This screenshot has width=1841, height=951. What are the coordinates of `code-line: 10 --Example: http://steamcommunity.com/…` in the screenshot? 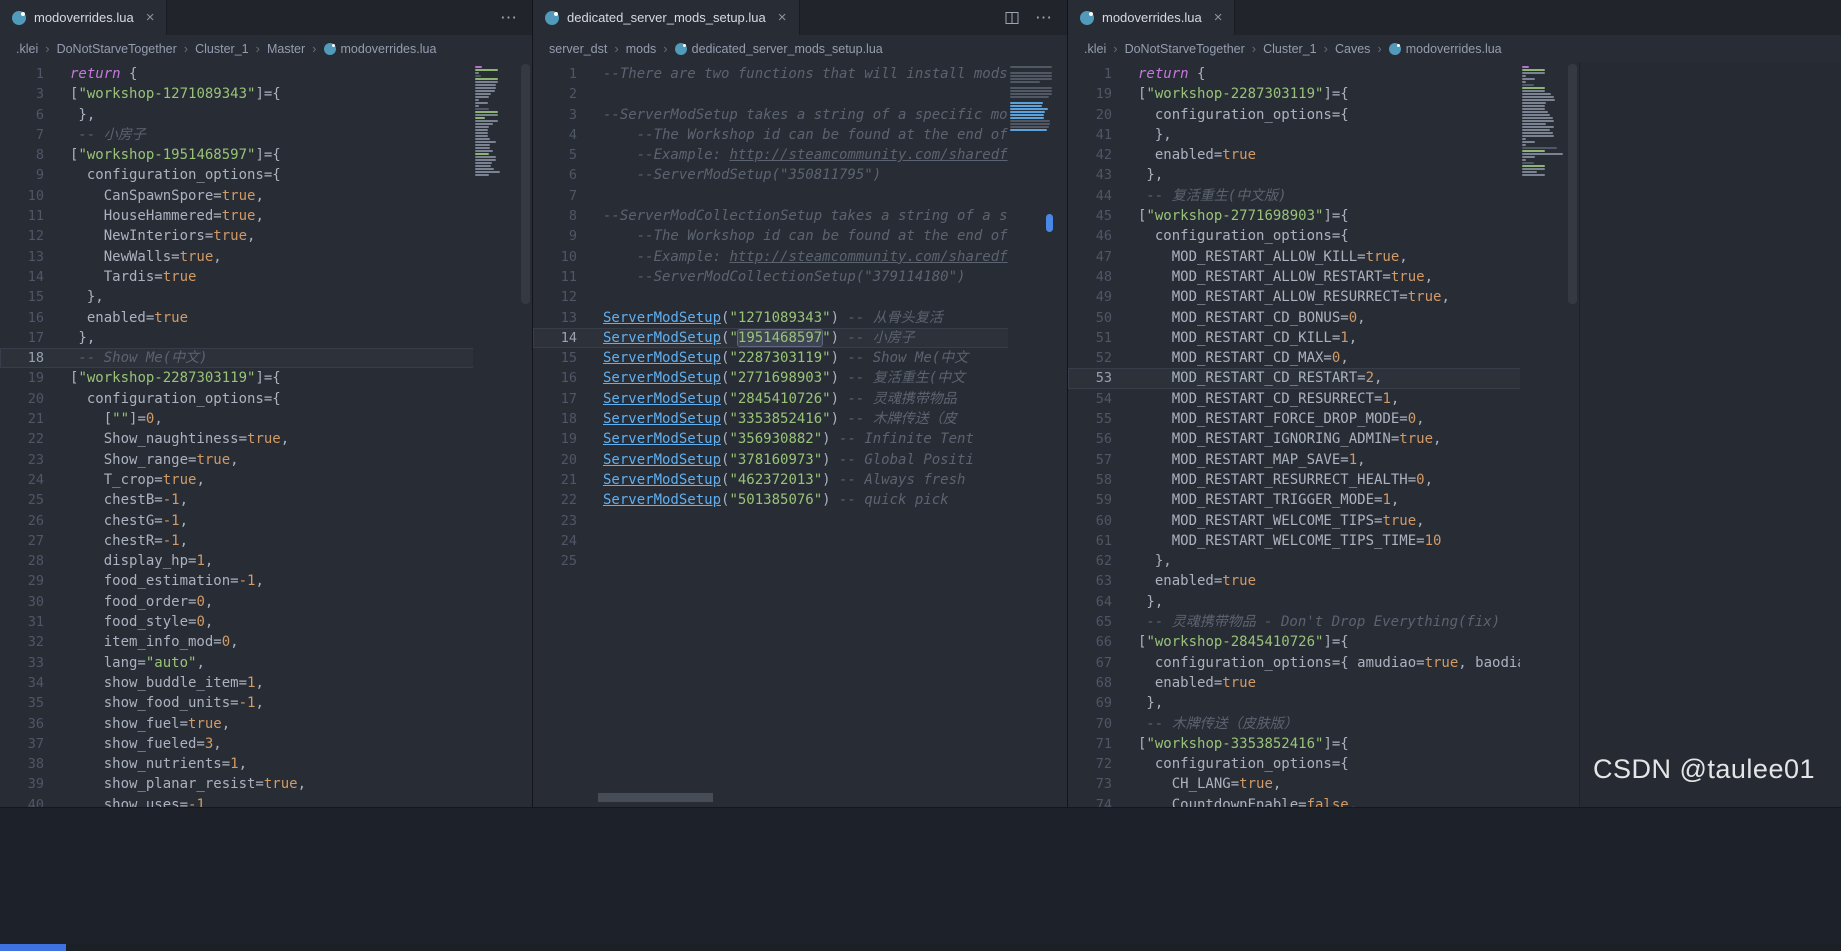 It's located at (800, 257).